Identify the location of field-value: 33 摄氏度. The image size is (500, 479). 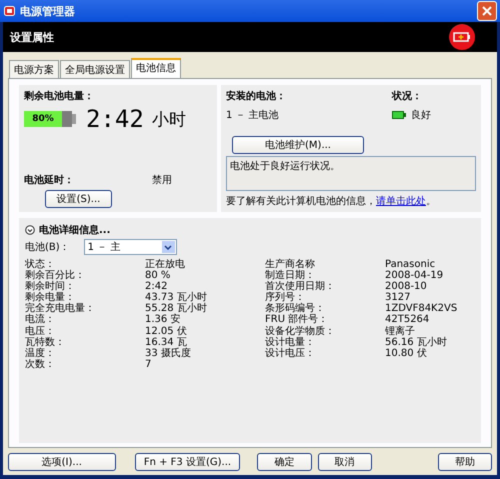
(168, 353).